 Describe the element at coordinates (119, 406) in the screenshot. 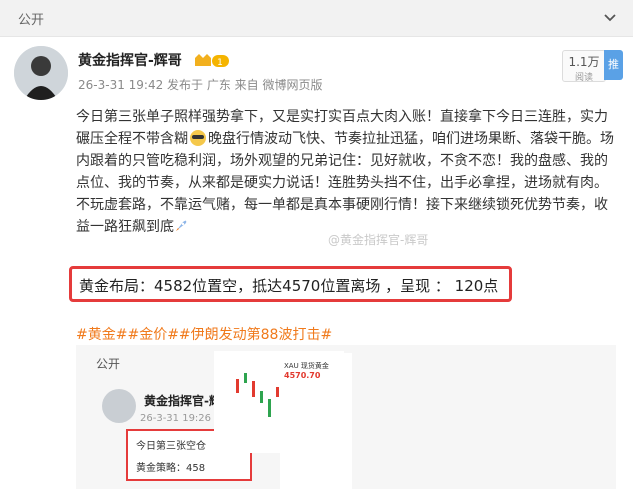

I see `embed-avatar` at that location.